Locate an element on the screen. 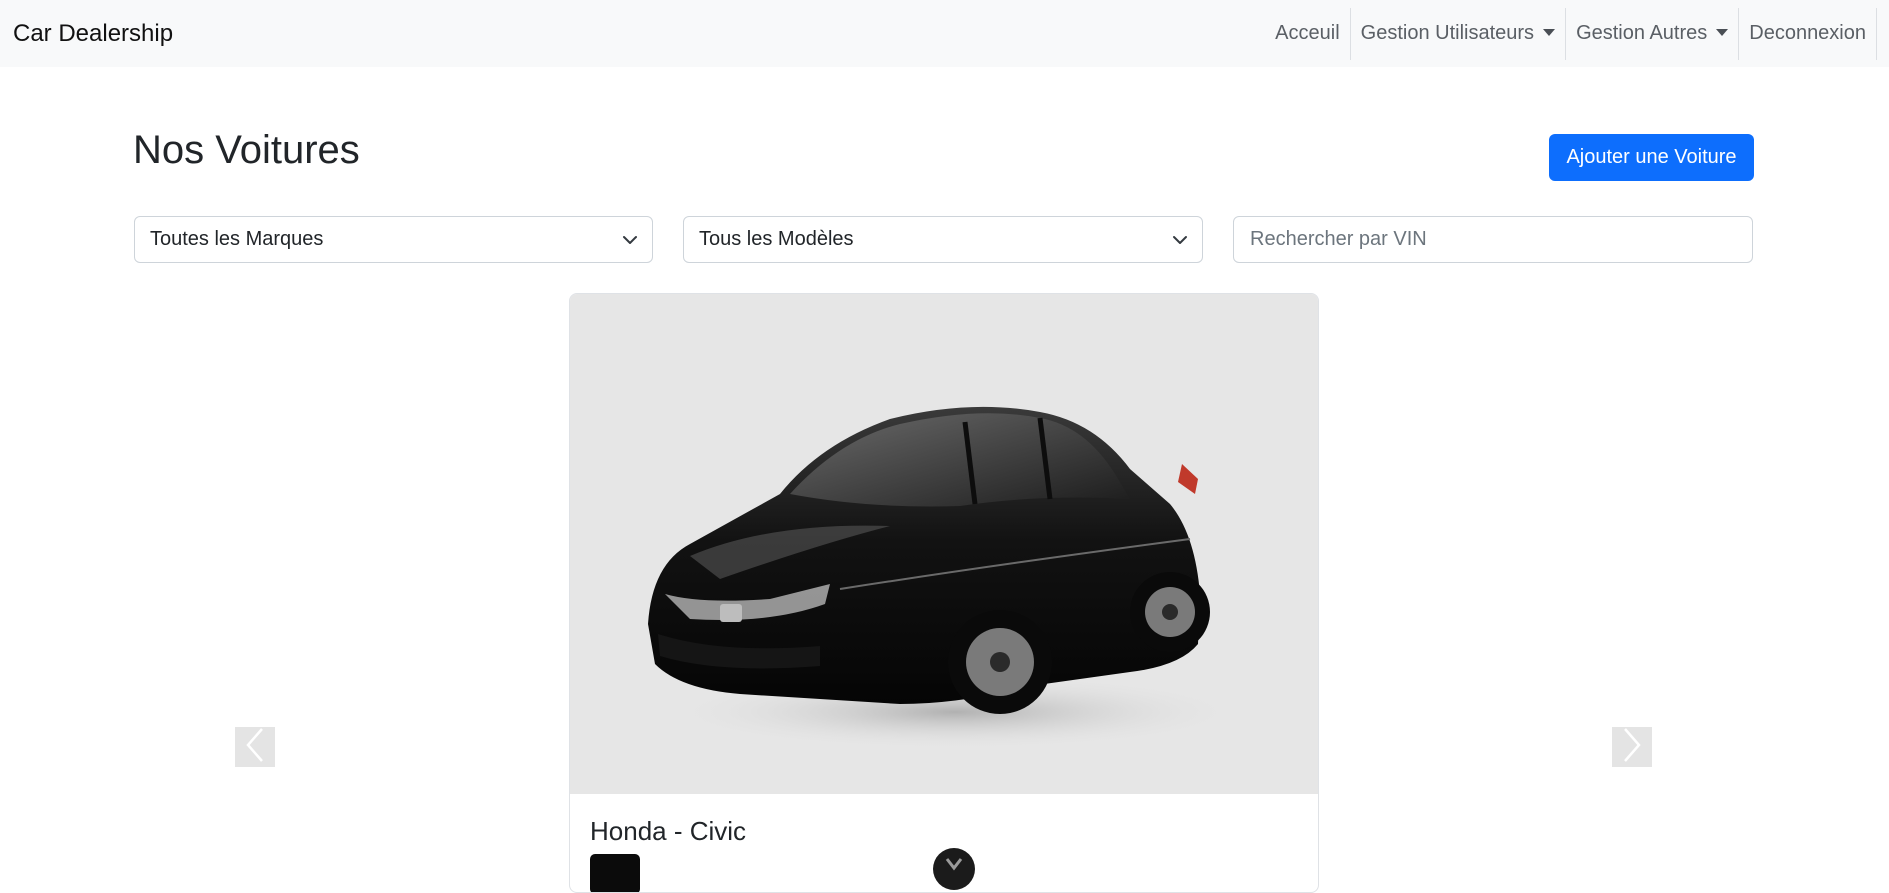  nav-gestion-autres-dropdown: Gestion Autres is located at coordinates (1651, 33).